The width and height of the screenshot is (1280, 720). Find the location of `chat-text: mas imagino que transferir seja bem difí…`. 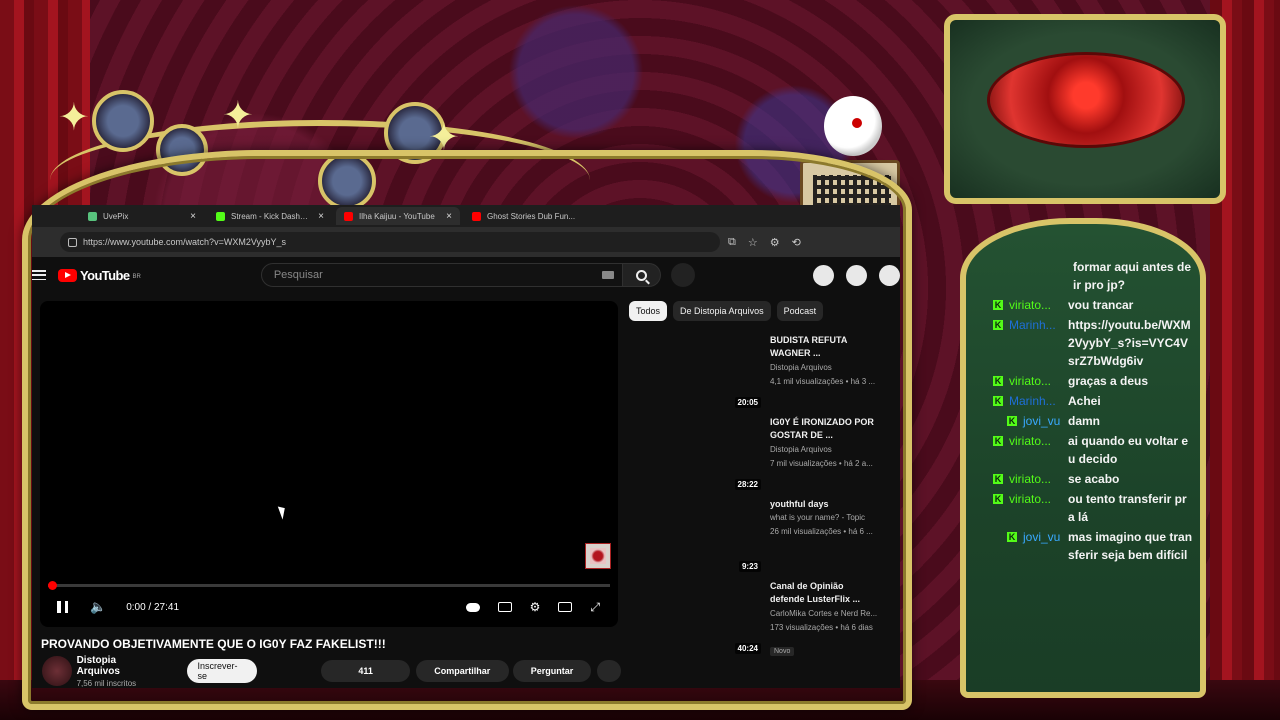

chat-text: mas imagino que transferir seja bem difí… is located at coordinates (1130, 546).